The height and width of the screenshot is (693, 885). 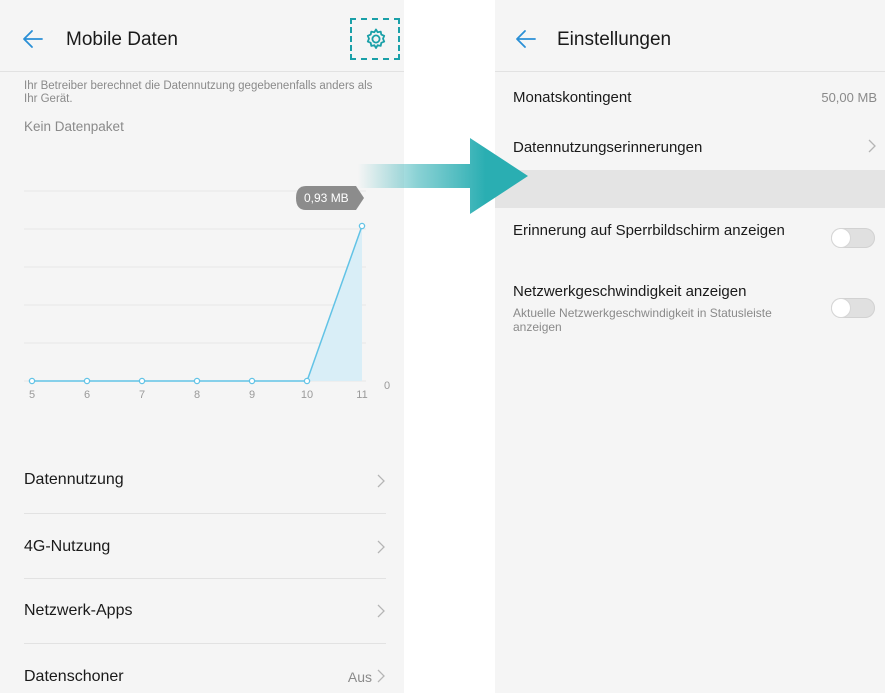 What do you see at coordinates (197, 395) in the screenshot?
I see `x-tick-label: 8` at bounding box center [197, 395].